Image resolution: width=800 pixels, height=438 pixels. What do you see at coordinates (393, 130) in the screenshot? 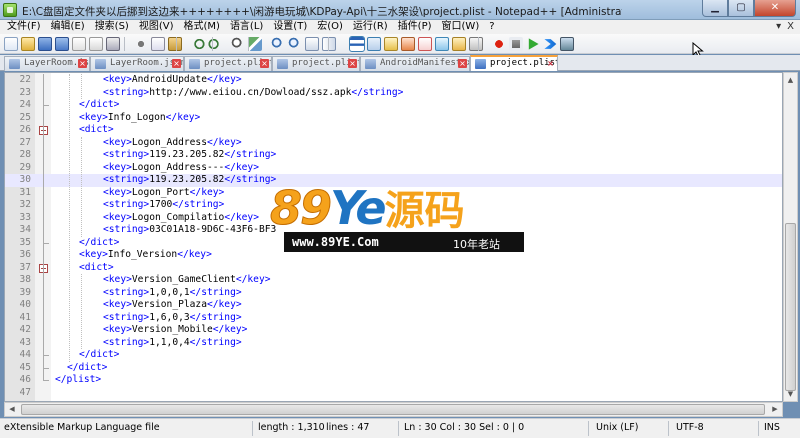
I see `code-line: 26 <dict>` at bounding box center [393, 130].